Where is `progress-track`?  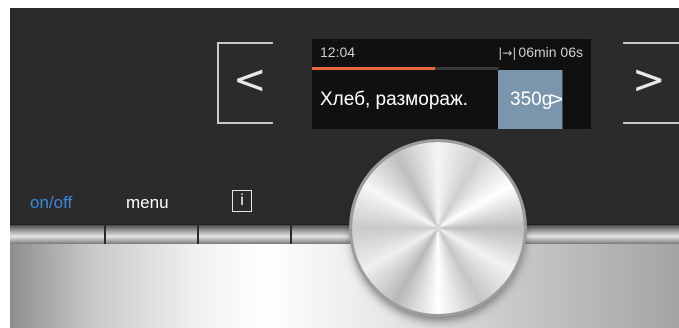
progress-track is located at coordinates (405, 68).